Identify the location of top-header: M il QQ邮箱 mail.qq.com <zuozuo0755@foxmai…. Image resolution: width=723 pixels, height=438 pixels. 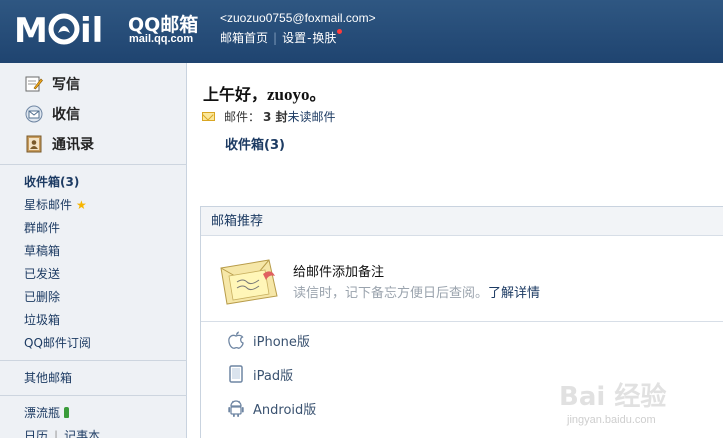
(361, 31).